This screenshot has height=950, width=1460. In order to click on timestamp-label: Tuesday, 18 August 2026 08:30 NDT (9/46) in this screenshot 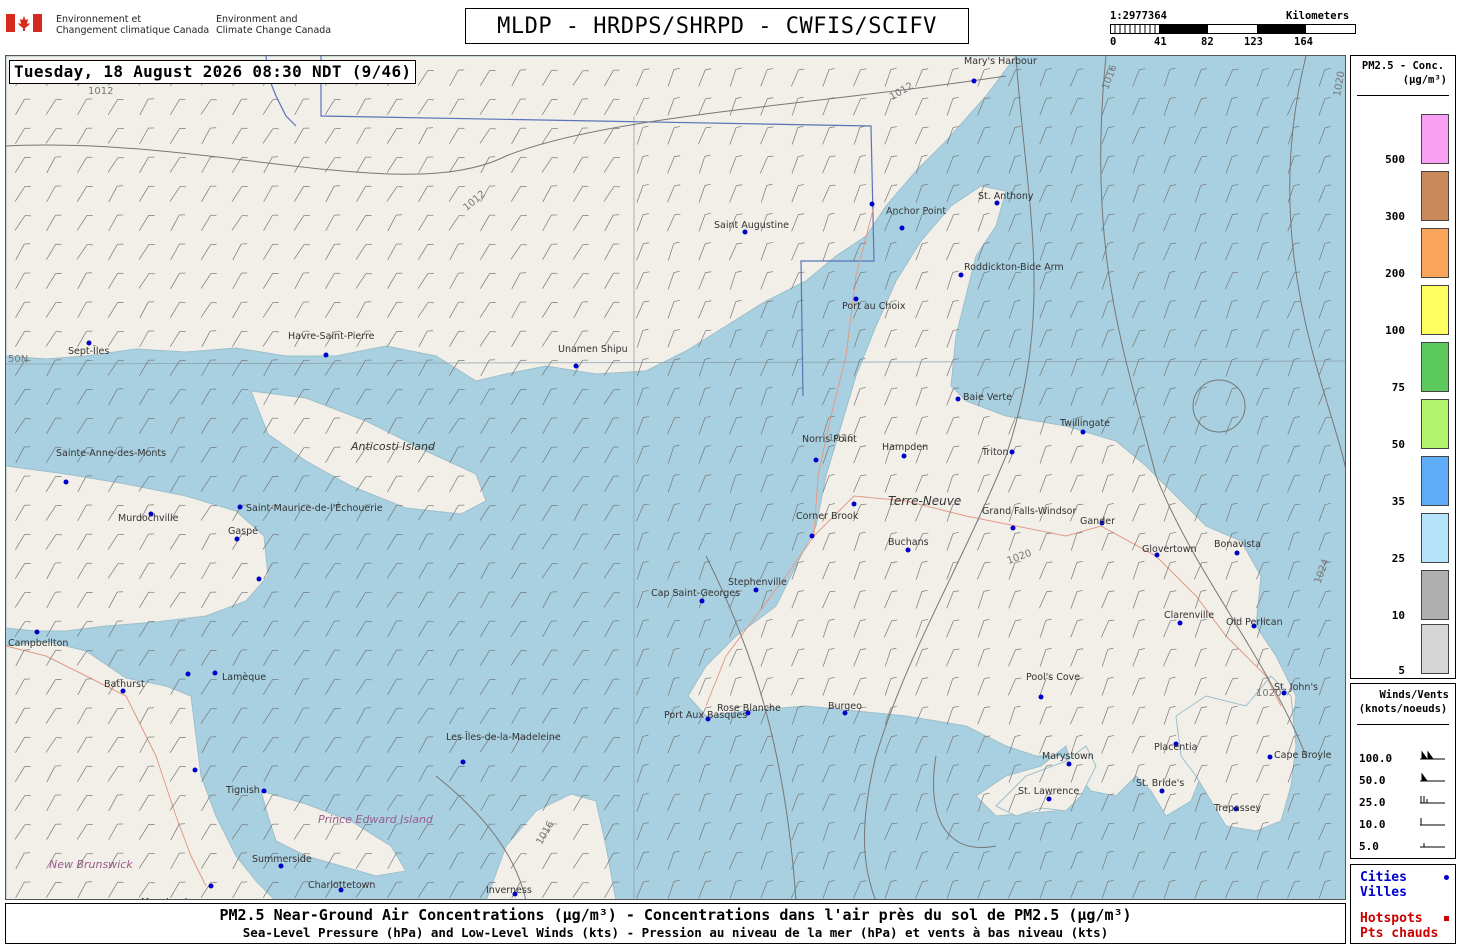, I will do `click(213, 72)`.